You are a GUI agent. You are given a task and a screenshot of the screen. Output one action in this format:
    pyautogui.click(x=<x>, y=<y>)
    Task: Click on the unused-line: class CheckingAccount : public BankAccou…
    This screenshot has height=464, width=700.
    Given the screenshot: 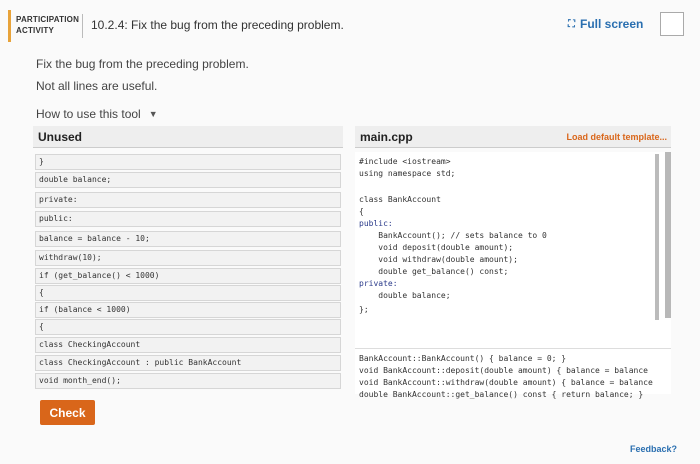 What is the action you would take?
    pyautogui.click(x=188, y=363)
    